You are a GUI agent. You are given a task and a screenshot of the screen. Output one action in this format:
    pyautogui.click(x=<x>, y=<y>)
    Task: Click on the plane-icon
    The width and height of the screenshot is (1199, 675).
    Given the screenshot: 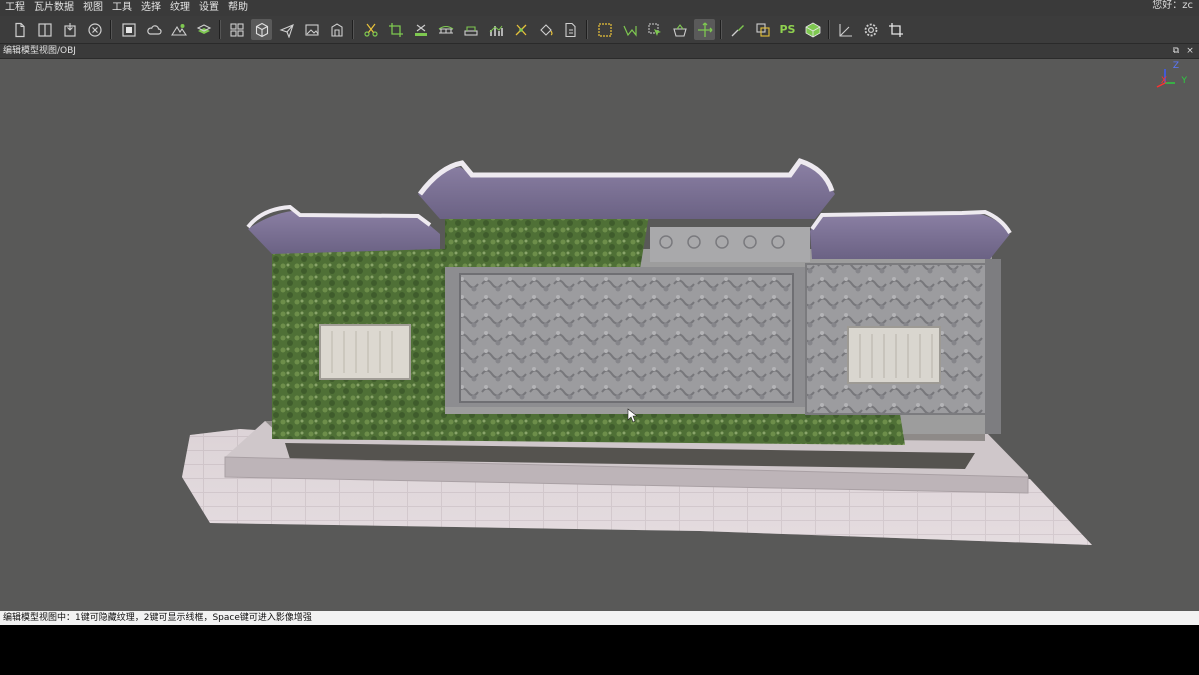 What is the action you would take?
    pyautogui.click(x=286, y=29)
    